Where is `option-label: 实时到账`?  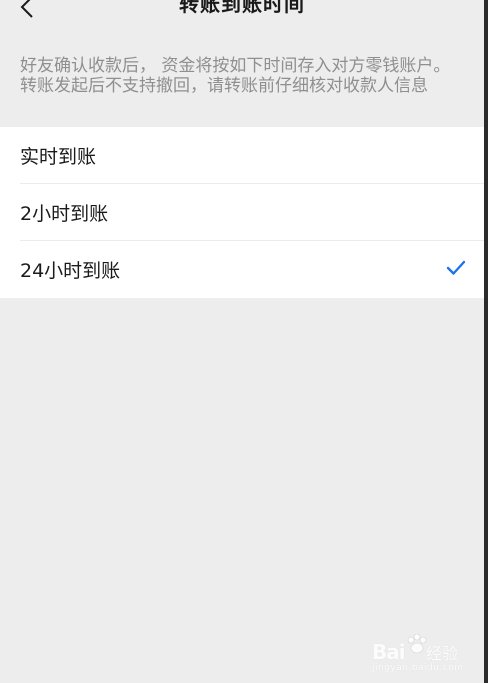 option-label: 实时到账 is located at coordinates (58, 157).